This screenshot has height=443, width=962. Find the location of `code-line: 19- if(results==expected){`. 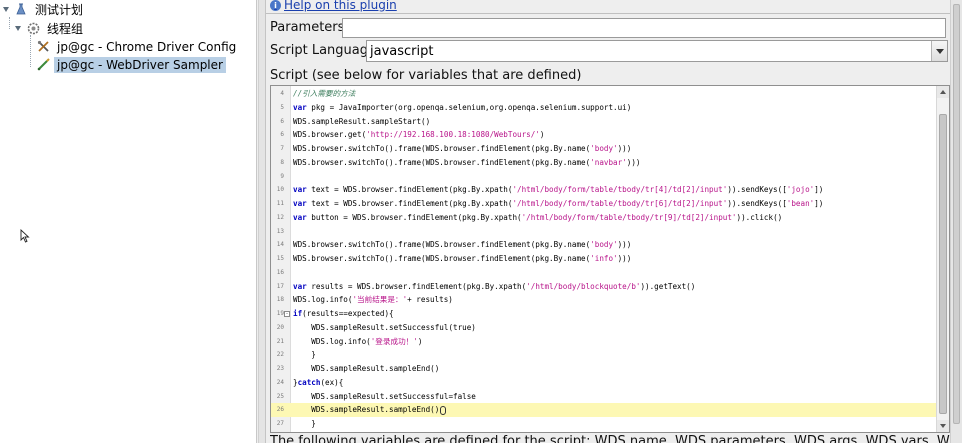

code-line: 19- if(results==expected){ is located at coordinates (604, 314).